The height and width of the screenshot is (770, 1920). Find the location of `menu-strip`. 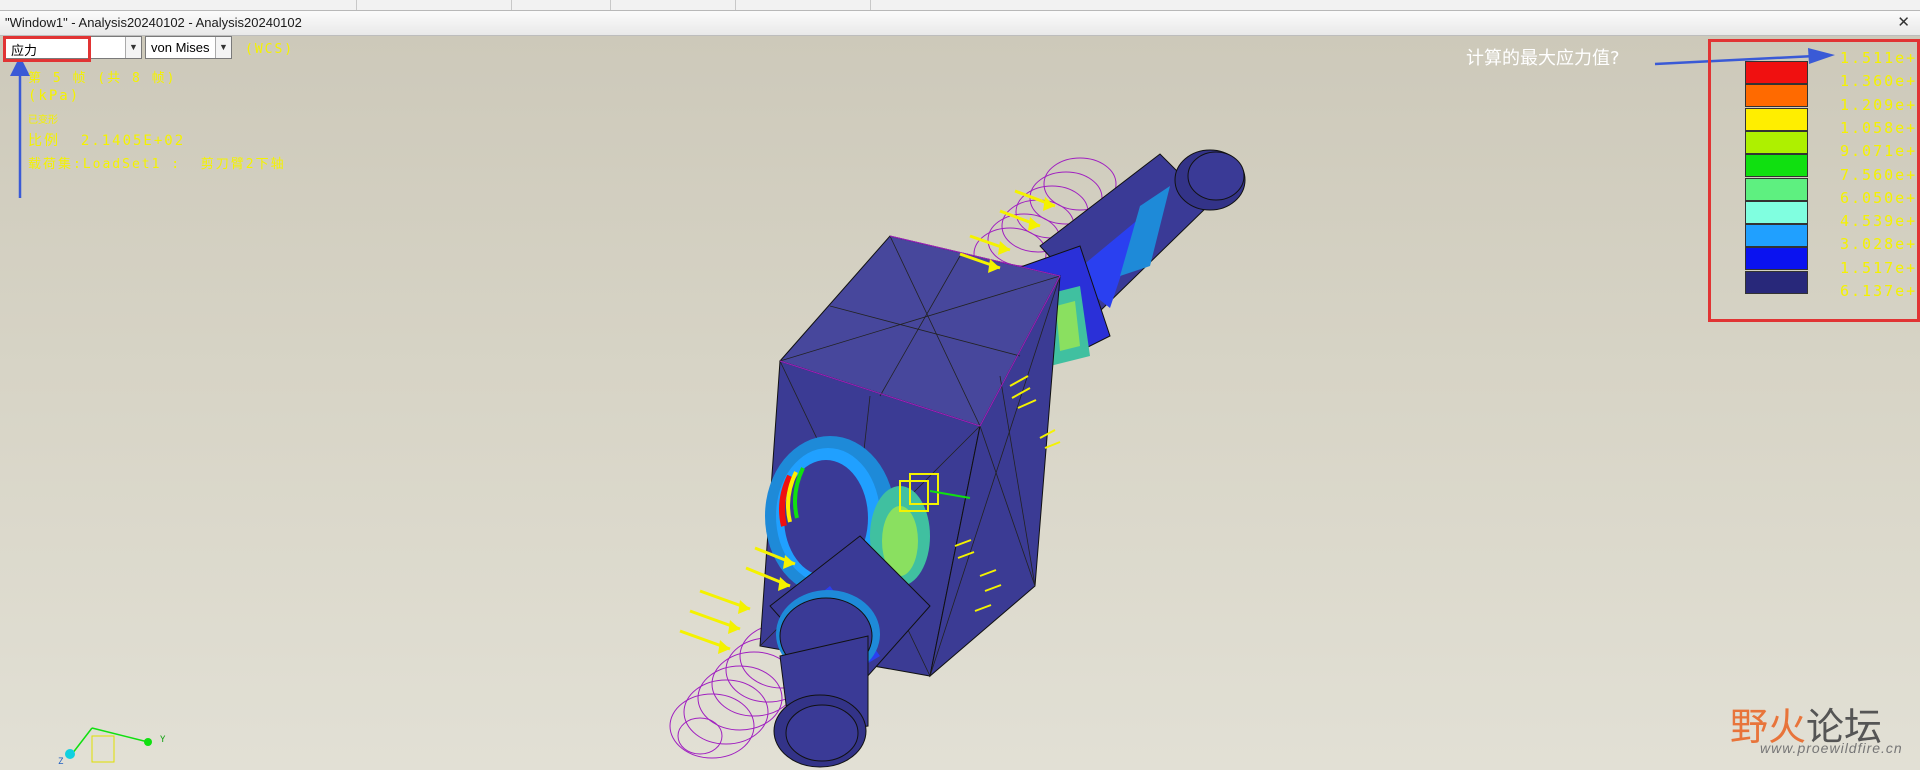

menu-strip is located at coordinates (960, 5).